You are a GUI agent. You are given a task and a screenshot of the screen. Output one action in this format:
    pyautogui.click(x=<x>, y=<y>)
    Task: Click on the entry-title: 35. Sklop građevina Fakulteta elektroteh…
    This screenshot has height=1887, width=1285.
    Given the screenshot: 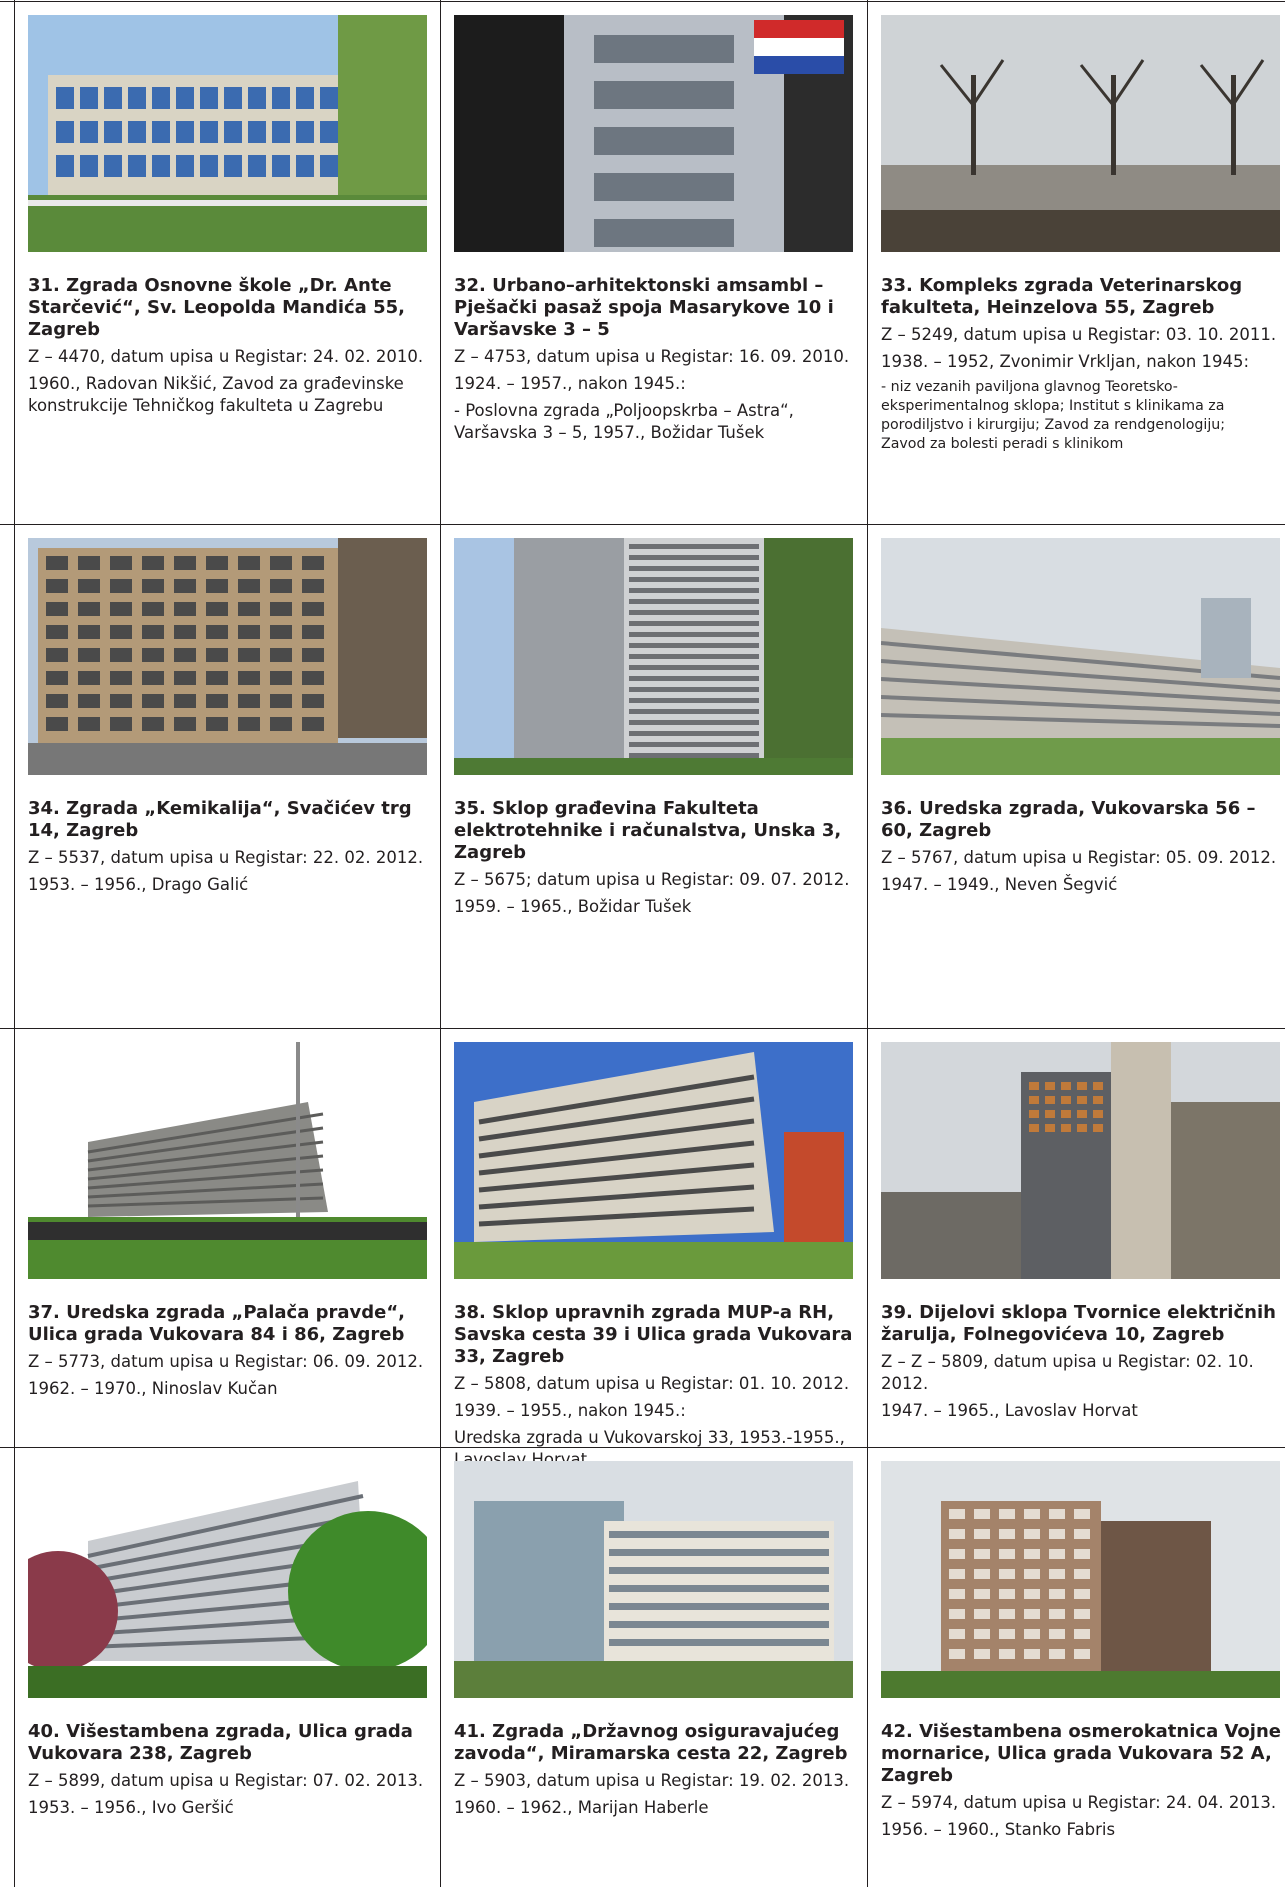 What is the action you would take?
    pyautogui.click(x=648, y=830)
    